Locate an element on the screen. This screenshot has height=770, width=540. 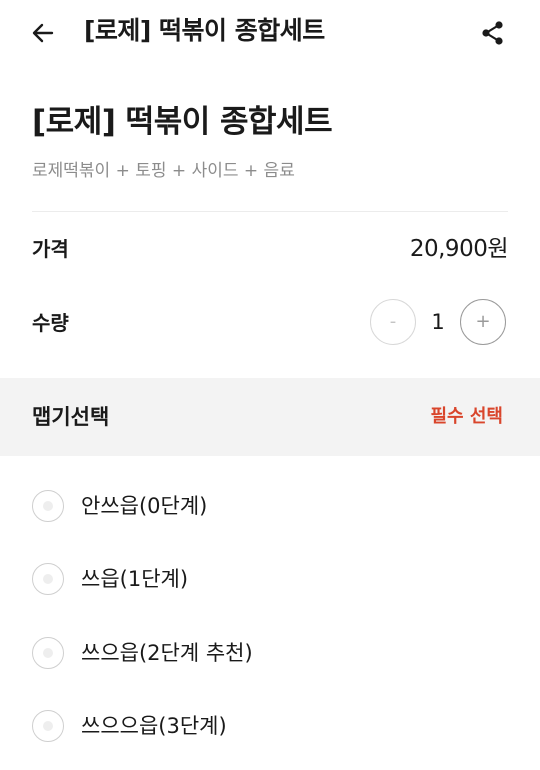
spice-option-1: 쓰읍(1단계) is located at coordinates (270, 581).